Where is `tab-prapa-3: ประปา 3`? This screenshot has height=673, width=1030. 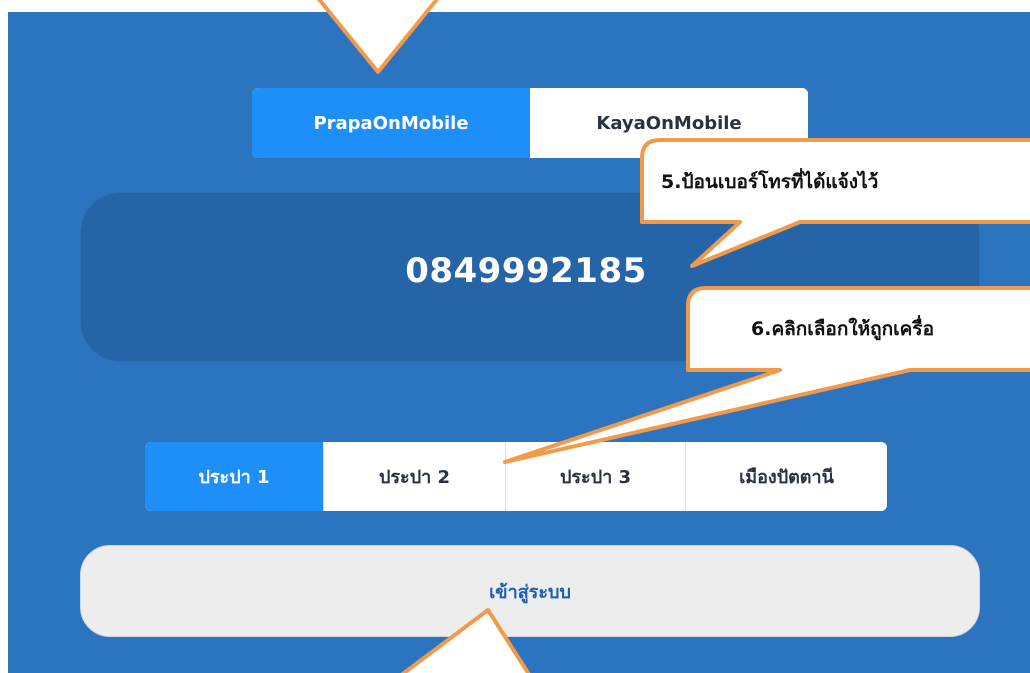
tab-prapa-3: ประปา 3 is located at coordinates (595, 476).